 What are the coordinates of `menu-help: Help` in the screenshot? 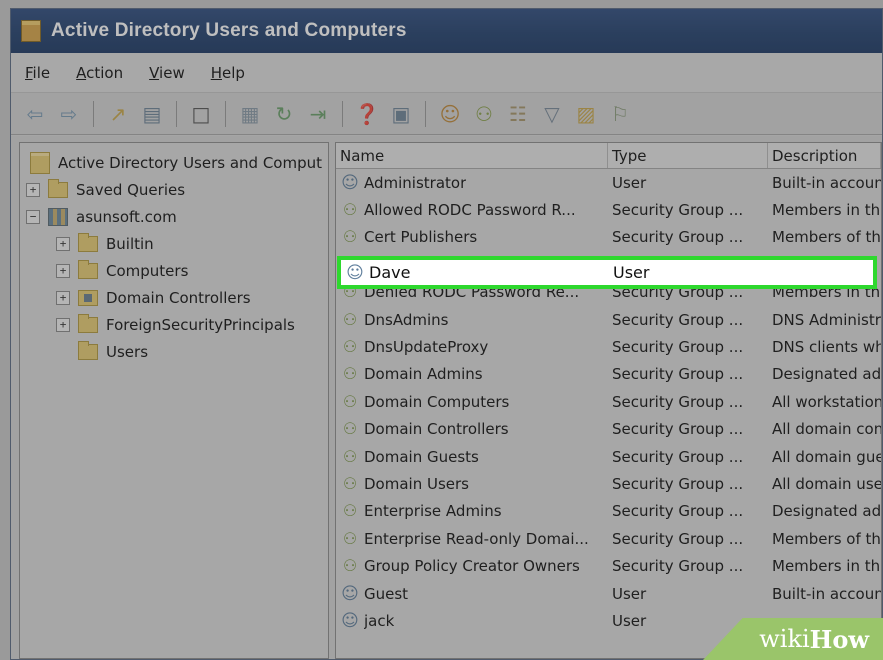 It's located at (228, 73).